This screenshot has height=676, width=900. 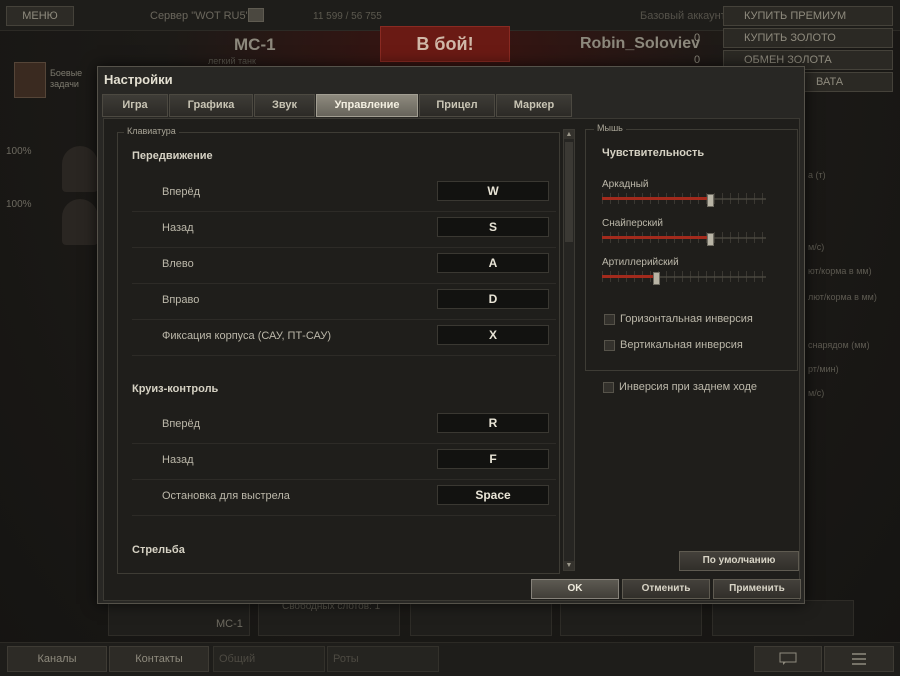 I want to click on tank-type: легкий танк, so click(x=232, y=61).